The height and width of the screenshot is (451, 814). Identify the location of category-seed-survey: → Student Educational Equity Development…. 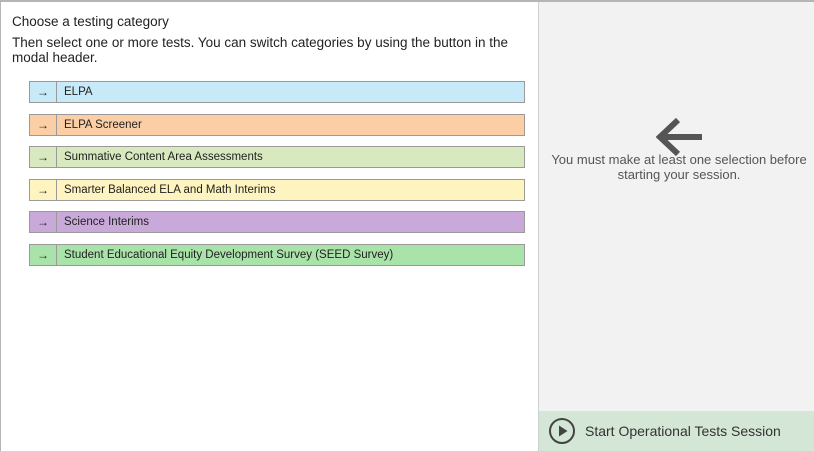
(277, 254).